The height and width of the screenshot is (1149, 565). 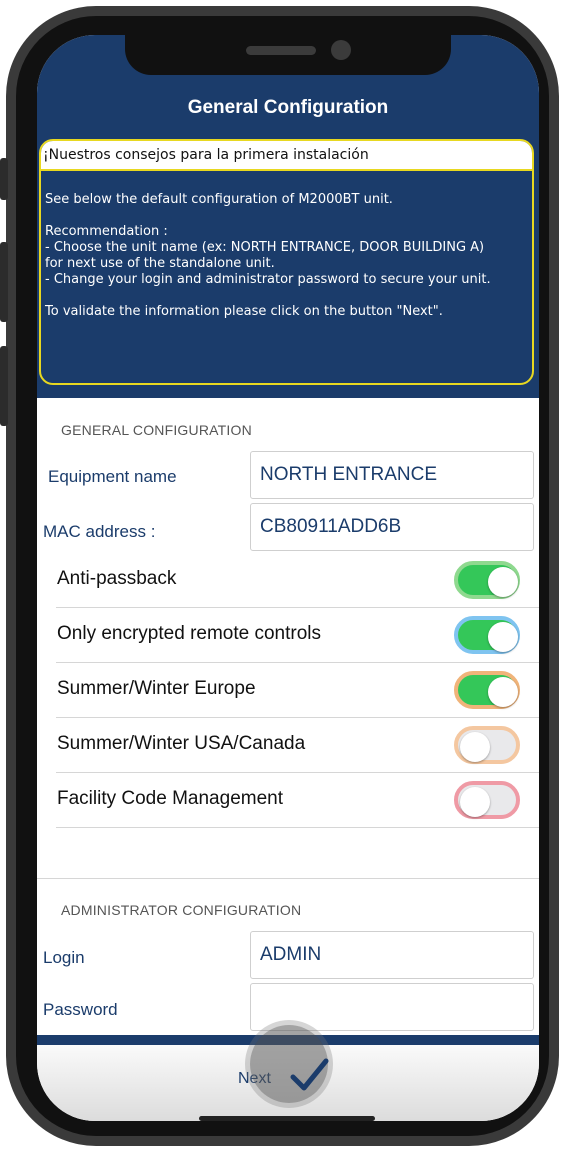 What do you see at coordinates (99, 531) in the screenshot?
I see `mac-address-label: MAC address :` at bounding box center [99, 531].